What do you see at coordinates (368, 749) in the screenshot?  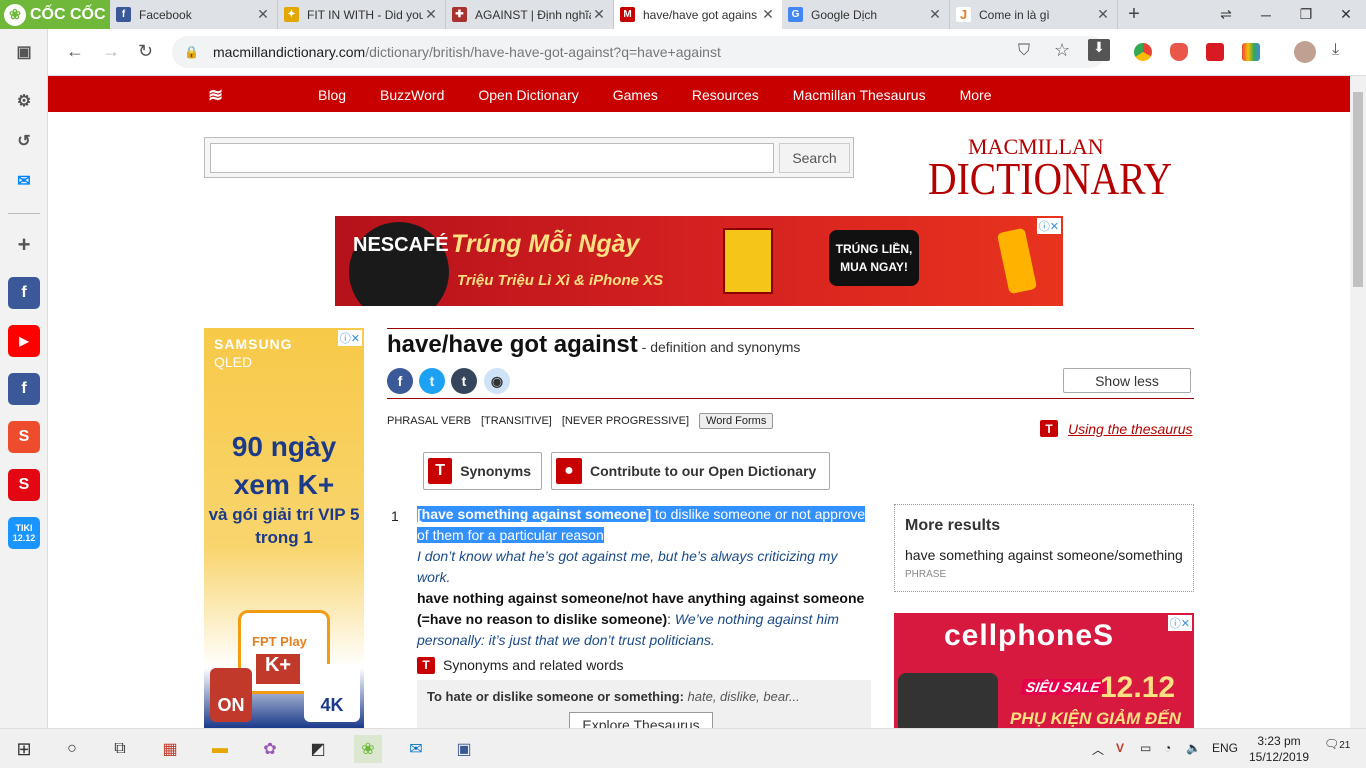 I see `coccoc-taskbar-icon: ❀` at bounding box center [368, 749].